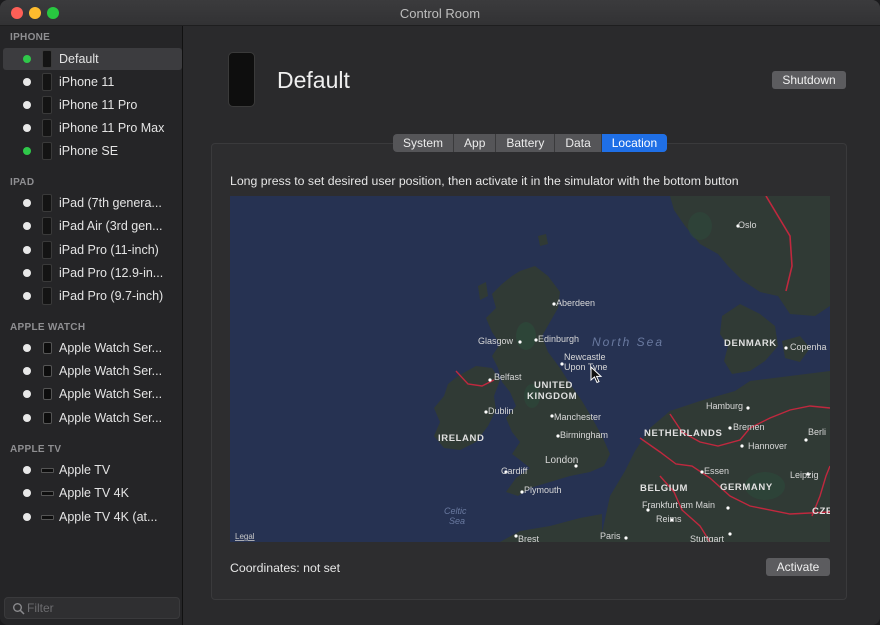  I want to click on device-row-apple-tv: Apple TV, so click(92, 470).